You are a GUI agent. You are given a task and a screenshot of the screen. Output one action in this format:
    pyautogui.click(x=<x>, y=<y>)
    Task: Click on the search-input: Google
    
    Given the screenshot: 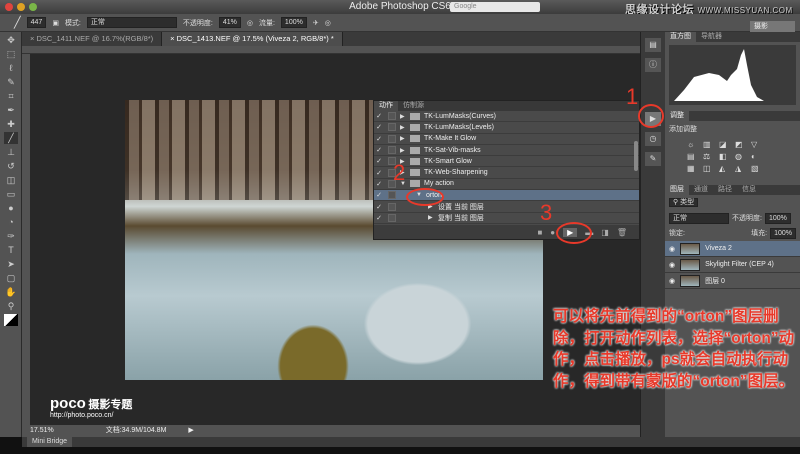 What is the action you would take?
    pyautogui.click(x=495, y=7)
    